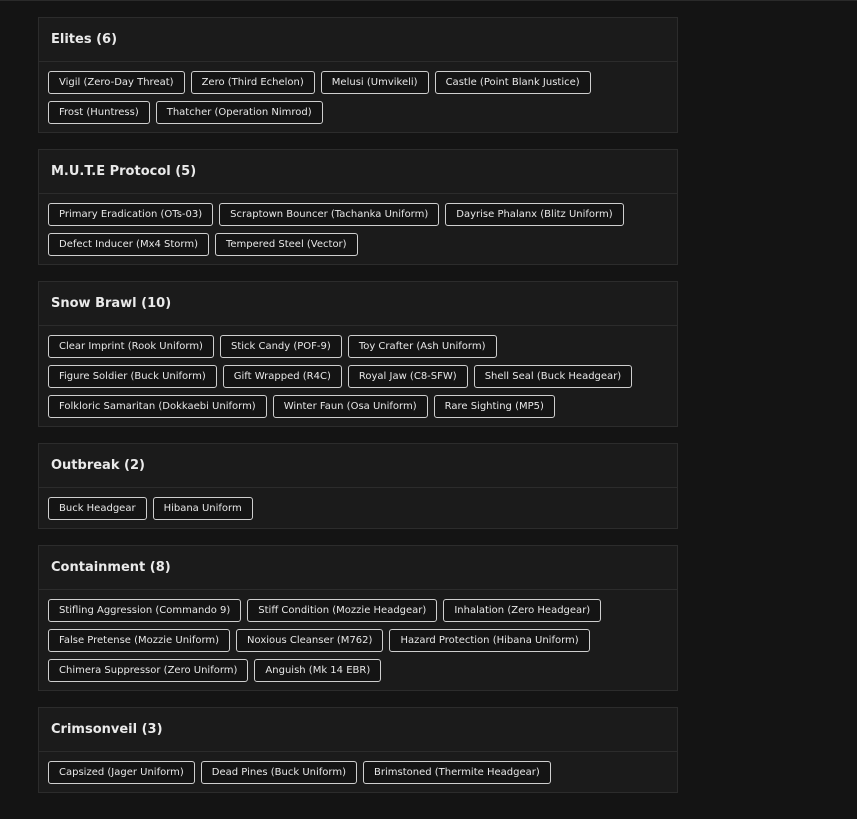  I want to click on section-title: Crimsonveil (3), so click(358, 730).